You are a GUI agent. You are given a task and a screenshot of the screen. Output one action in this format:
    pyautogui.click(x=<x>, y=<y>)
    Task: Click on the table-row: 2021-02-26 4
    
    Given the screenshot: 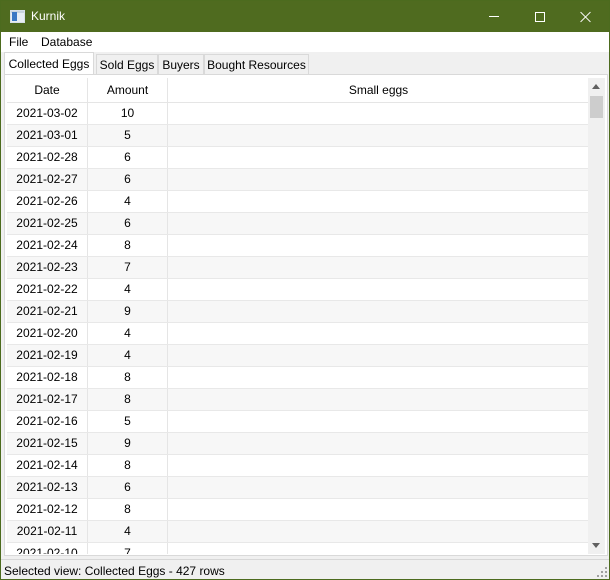 What is the action you would take?
    pyautogui.click(x=298, y=202)
    